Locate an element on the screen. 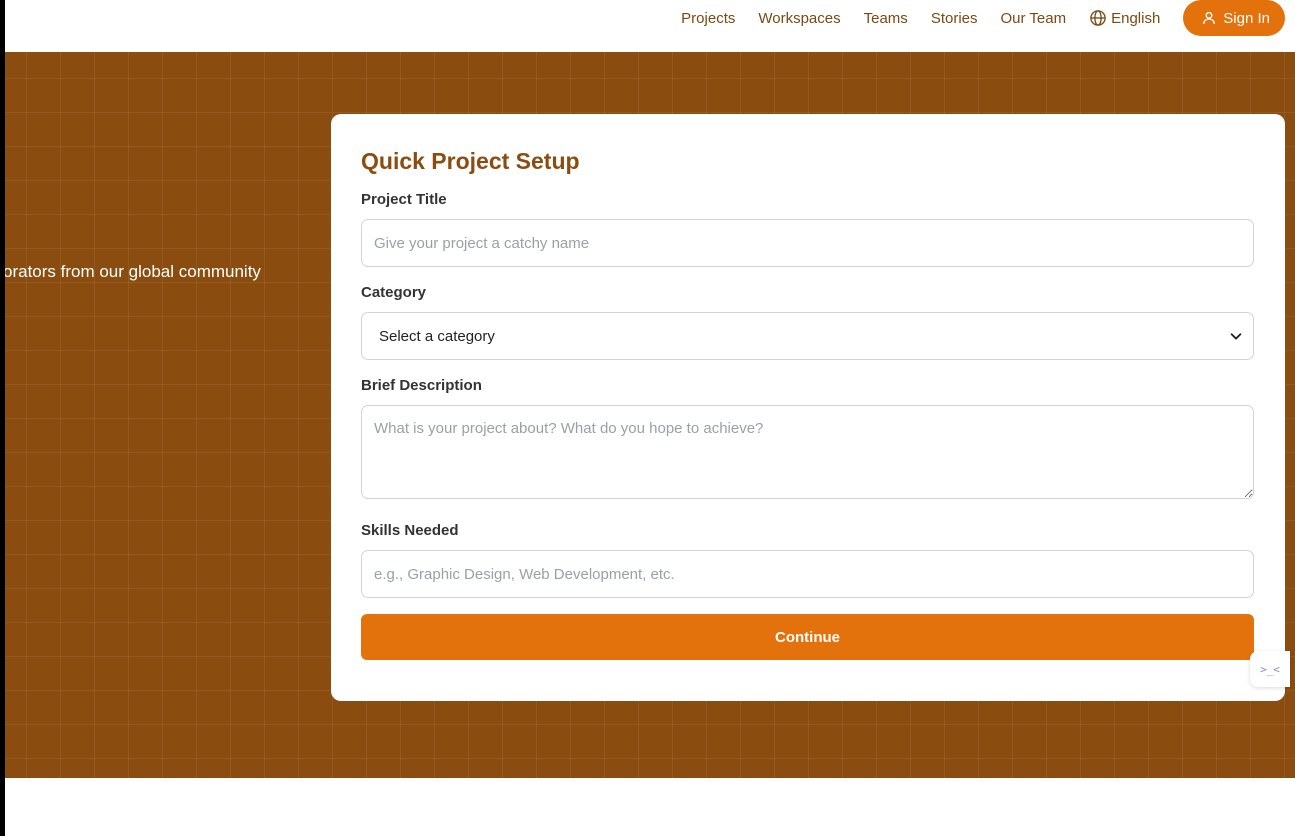 This screenshot has width=1295, height=836. nav-link-teams: Teams is located at coordinates (886, 18).